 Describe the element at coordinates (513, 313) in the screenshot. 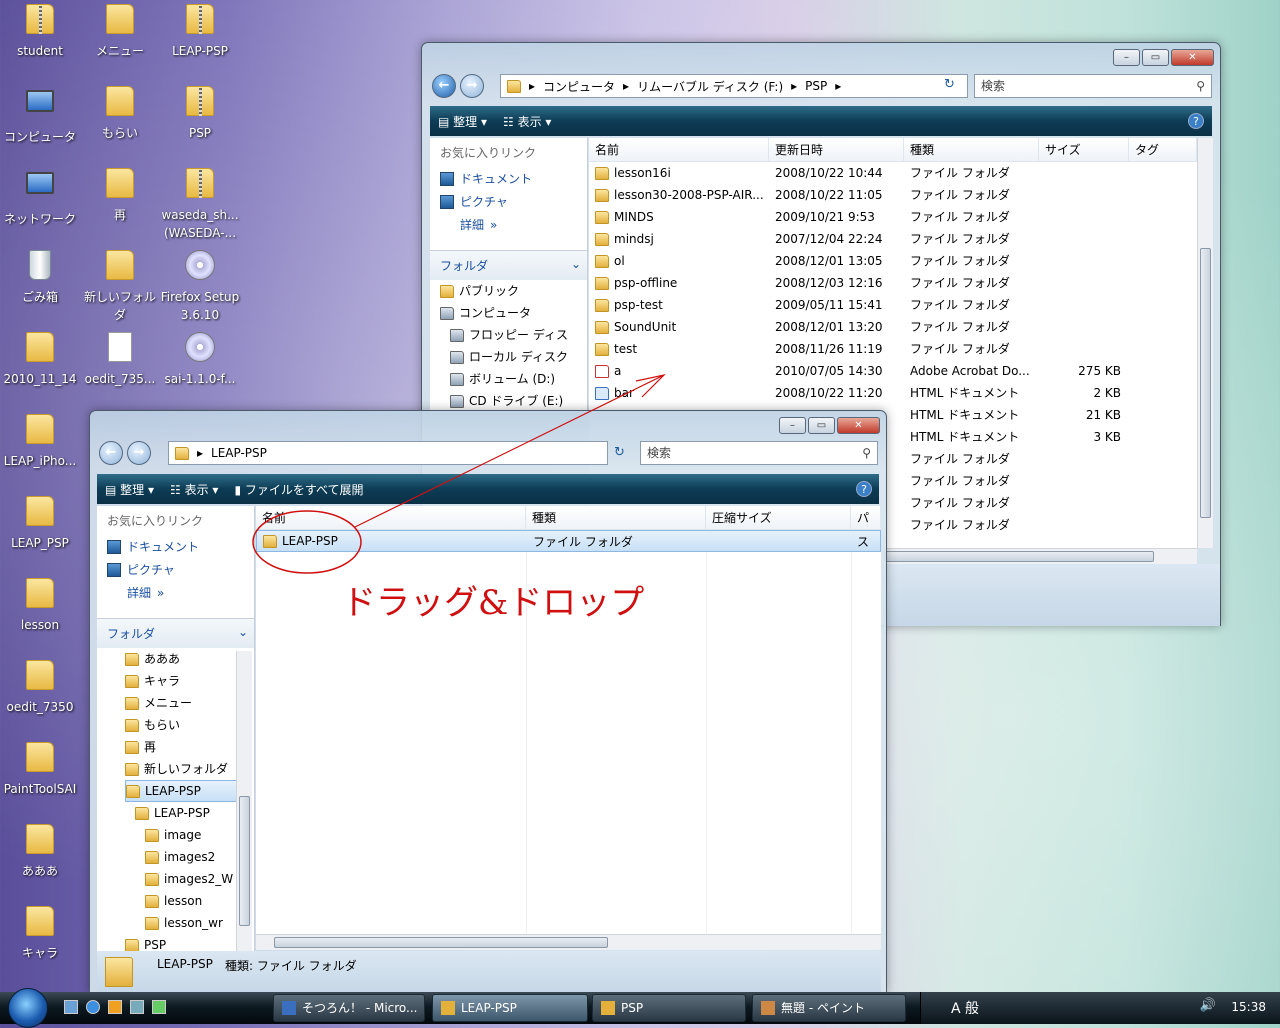

I see `tree-item: コンピュータ` at that location.